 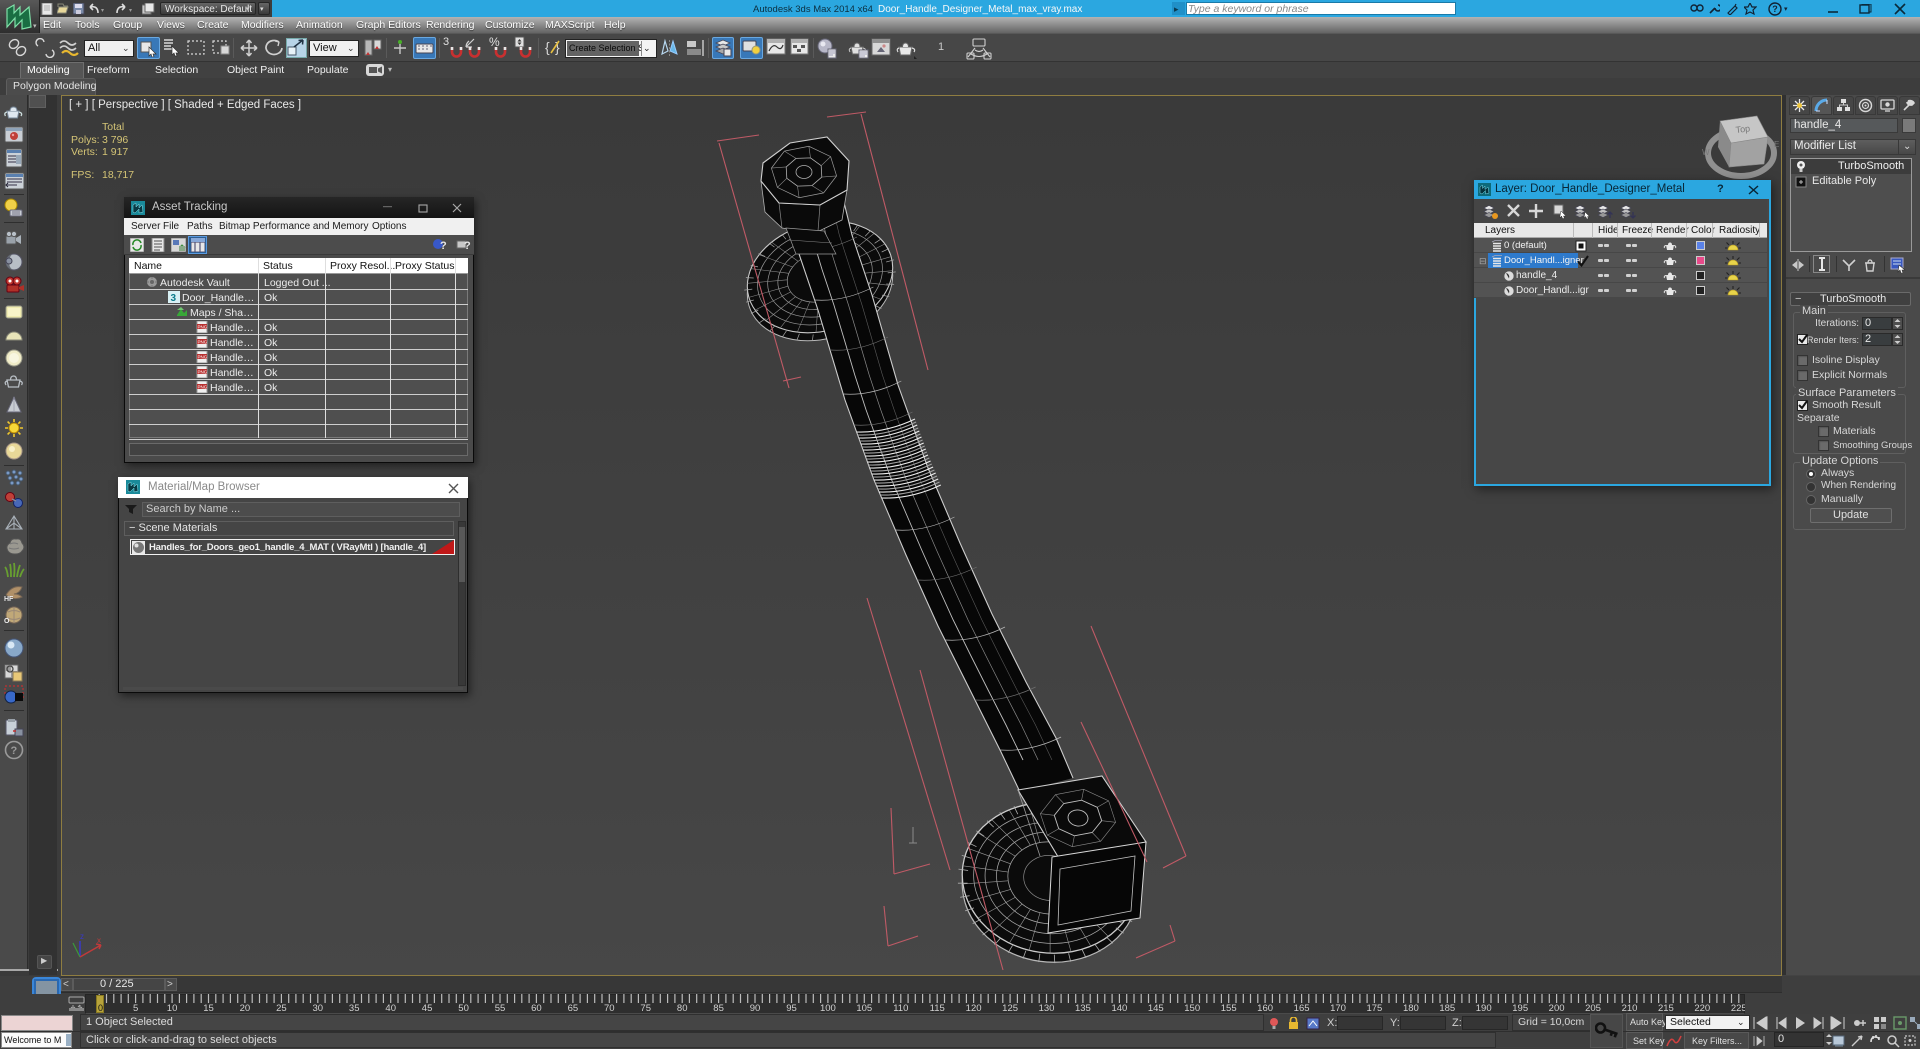 What do you see at coordinates (99, 940) in the screenshot?
I see `svg-text: x` at bounding box center [99, 940].